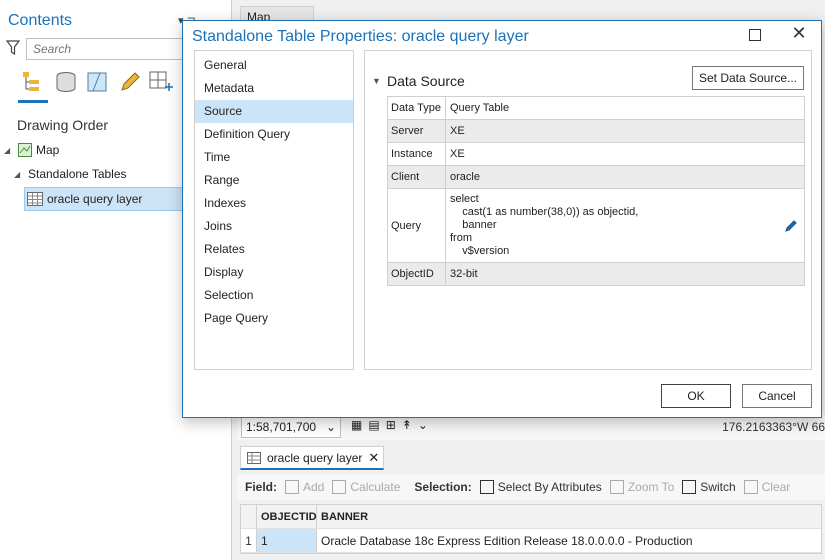 The height and width of the screenshot is (560, 825). What do you see at coordinates (616, 487) in the screenshot?
I see `zoom-to-icon` at bounding box center [616, 487].